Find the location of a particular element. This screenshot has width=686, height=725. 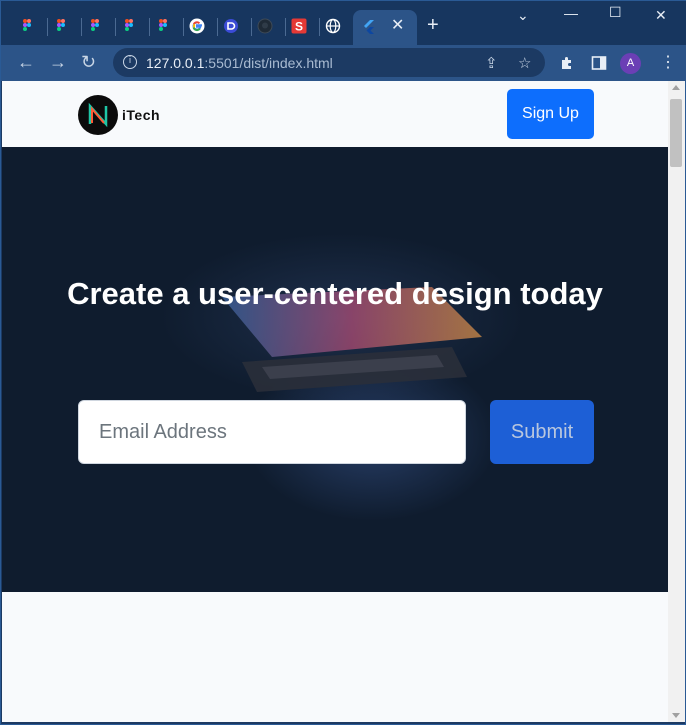

tab-github is located at coordinates (265, 26).